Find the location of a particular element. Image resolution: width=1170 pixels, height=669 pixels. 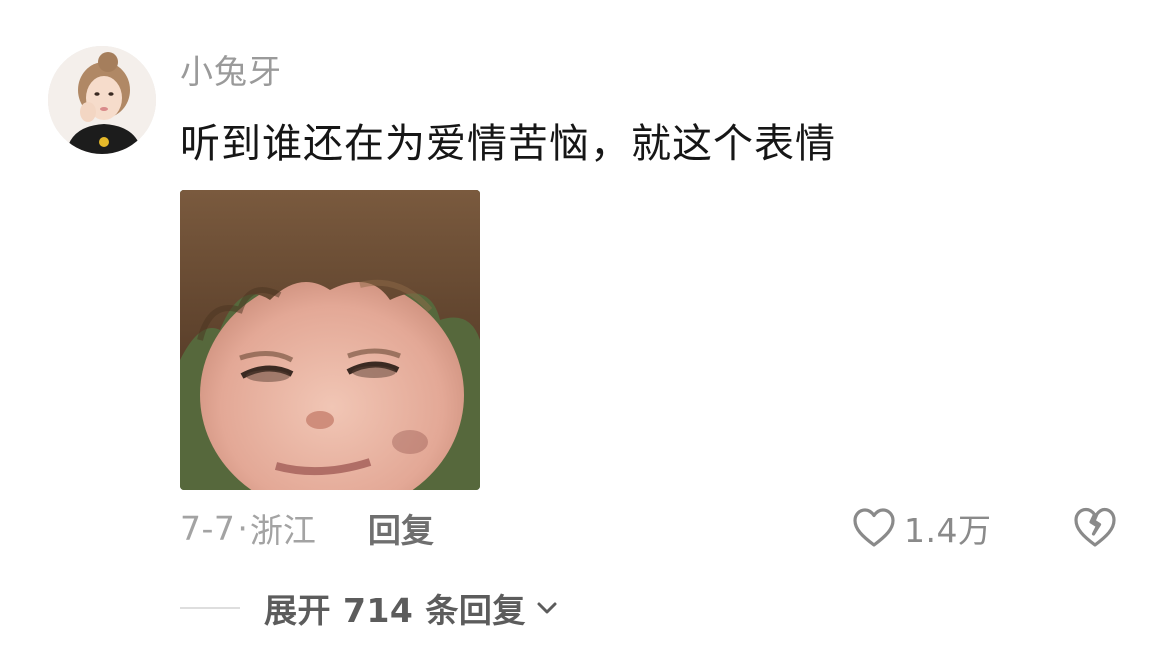

like-count: 1.4万 is located at coordinates (948, 530).